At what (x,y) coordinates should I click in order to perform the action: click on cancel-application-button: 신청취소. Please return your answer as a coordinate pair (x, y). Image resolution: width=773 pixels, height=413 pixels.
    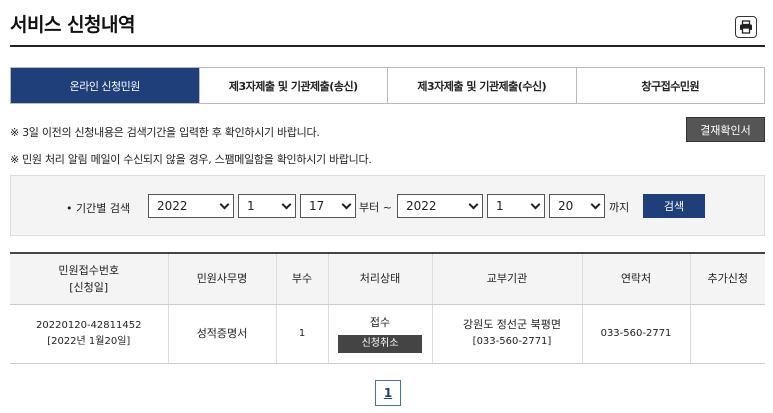
    Looking at the image, I should click on (380, 343).